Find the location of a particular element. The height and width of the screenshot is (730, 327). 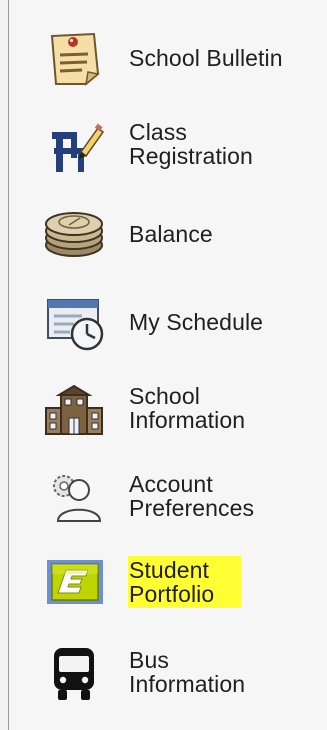

desk-pencil-icon is located at coordinates (74, 146).